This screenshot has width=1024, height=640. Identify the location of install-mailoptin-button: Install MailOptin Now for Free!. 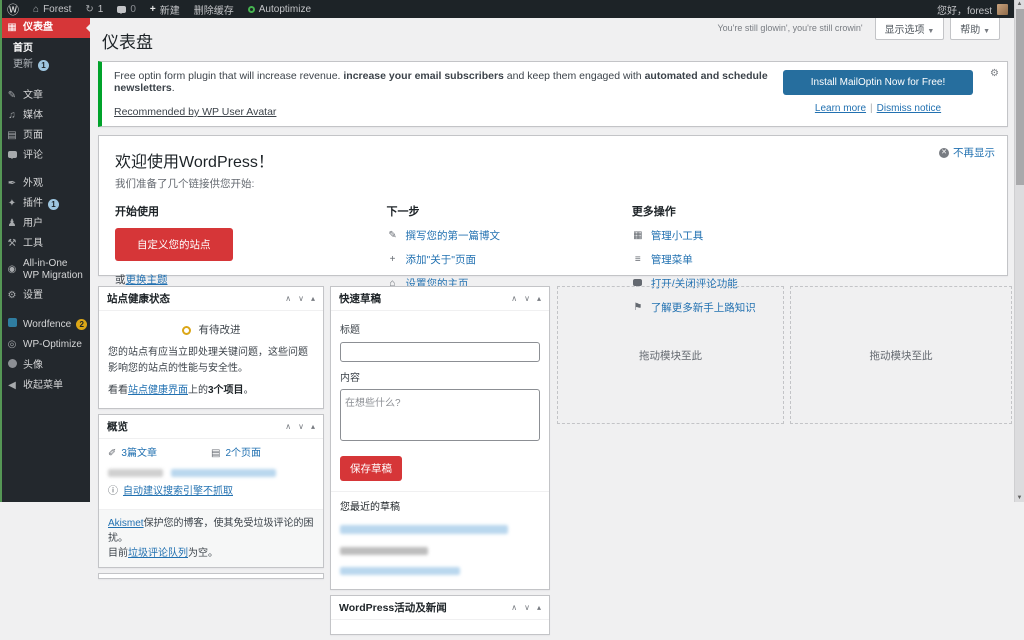
(878, 82).